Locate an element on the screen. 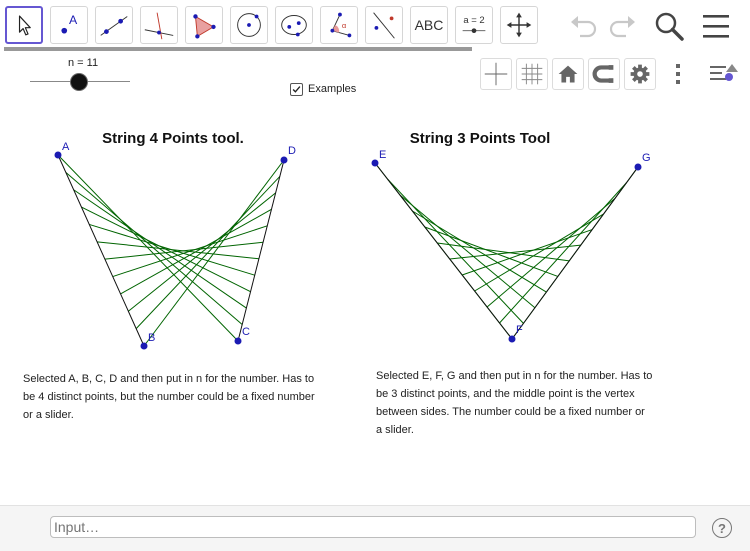 This screenshot has width=750, height=551. left-string-art is located at coordinates (171, 250).